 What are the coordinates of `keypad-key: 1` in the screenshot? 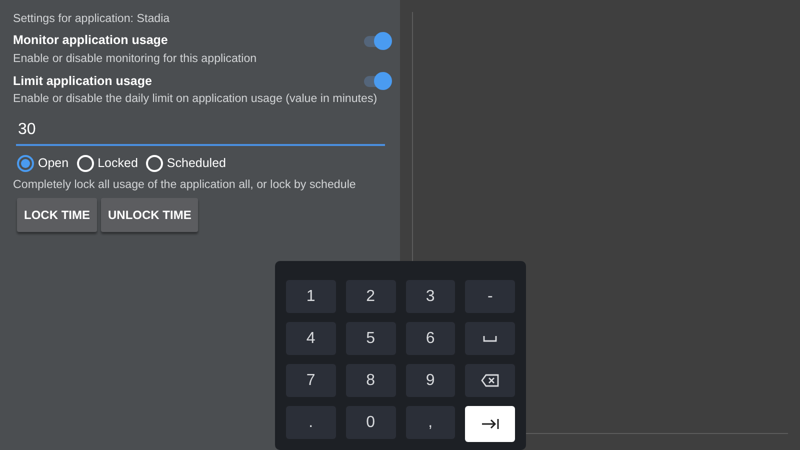 It's located at (311, 296).